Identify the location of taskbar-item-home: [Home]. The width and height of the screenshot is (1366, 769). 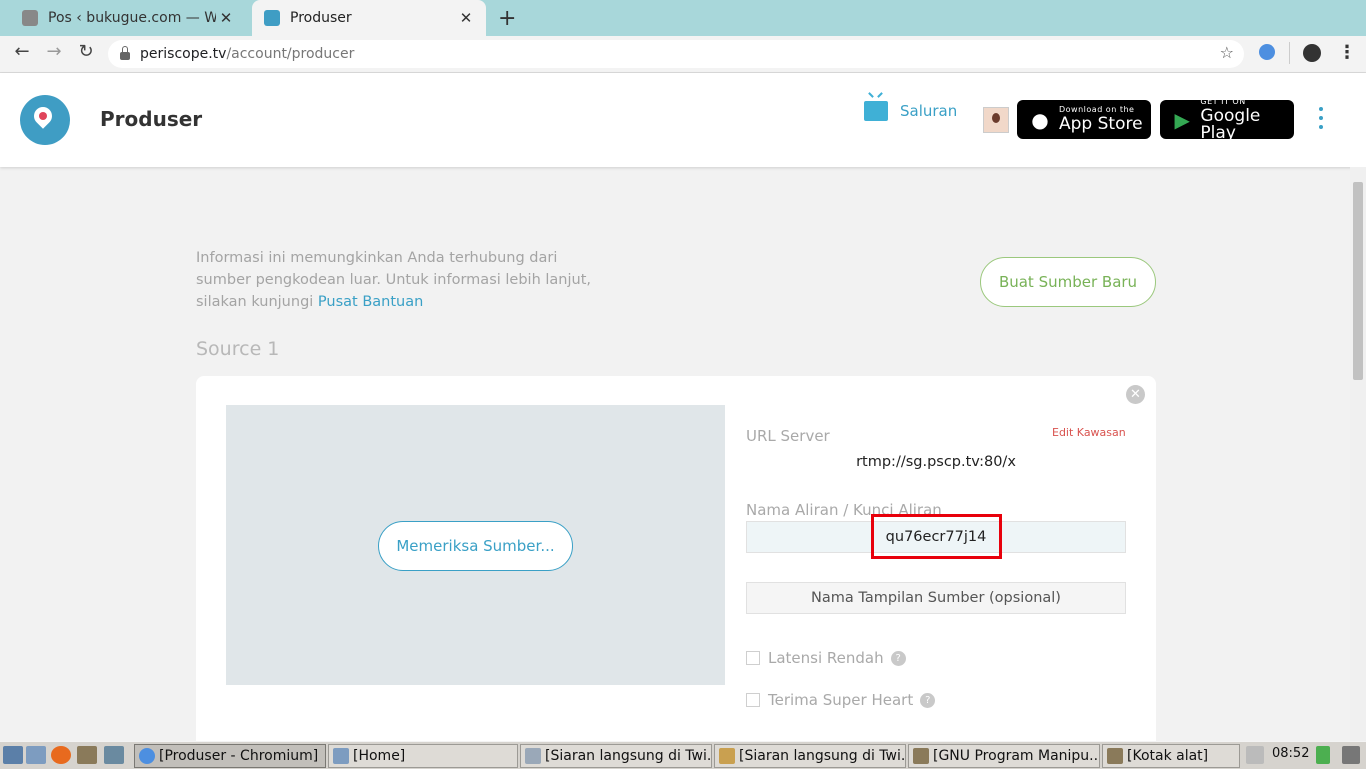
(423, 756).